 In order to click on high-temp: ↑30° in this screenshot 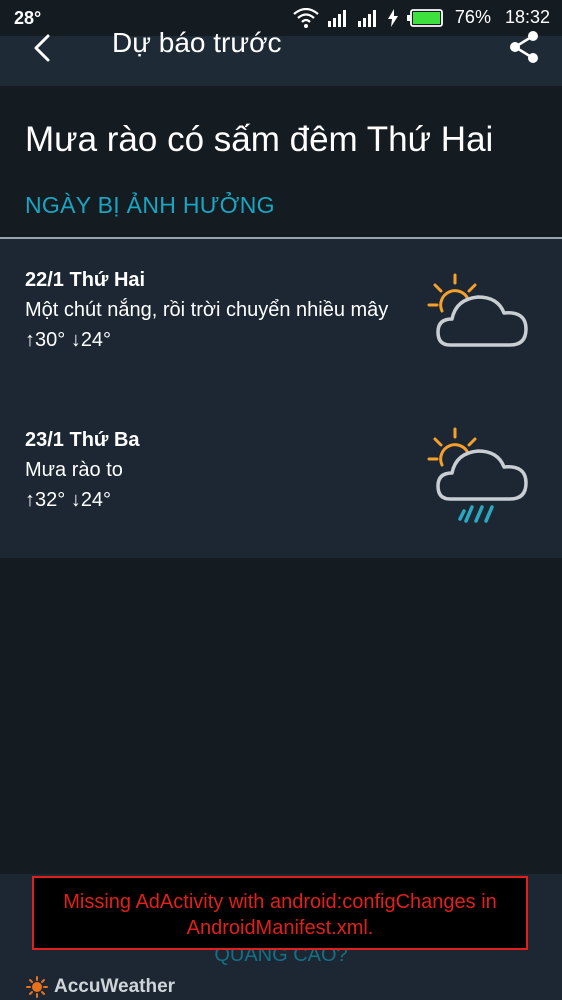, I will do `click(45, 340)`.